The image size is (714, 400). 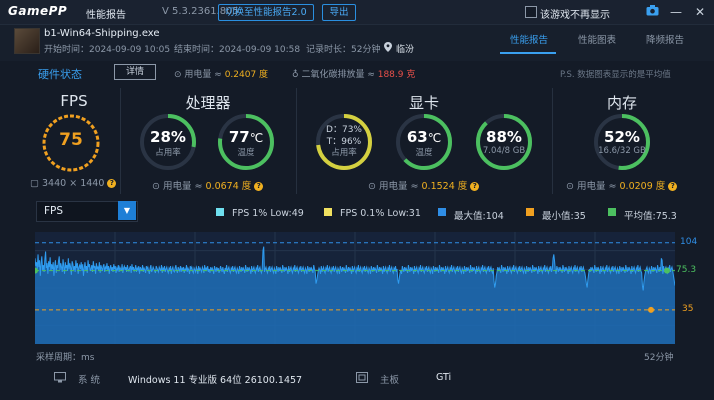 What do you see at coordinates (295, 75) in the screenshot?
I see `co2-icon: ♁` at bounding box center [295, 75].